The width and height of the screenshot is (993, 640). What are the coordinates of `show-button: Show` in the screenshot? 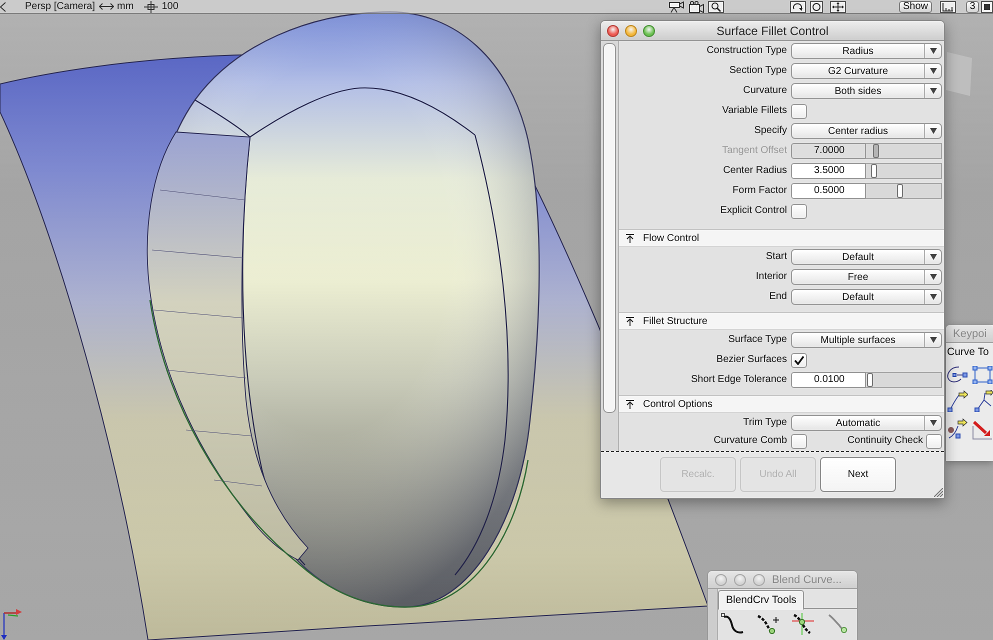 It's located at (915, 6).